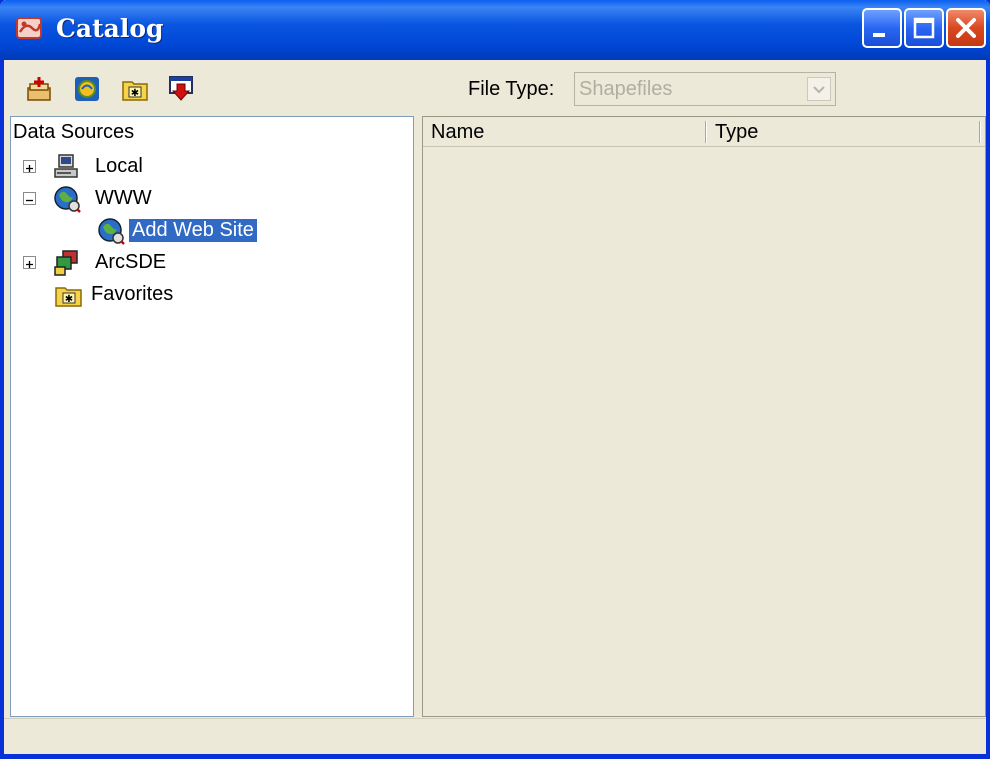 The width and height of the screenshot is (990, 759). What do you see at coordinates (705, 89) in the screenshot?
I see `file-type-select: Shapefiles` at bounding box center [705, 89].